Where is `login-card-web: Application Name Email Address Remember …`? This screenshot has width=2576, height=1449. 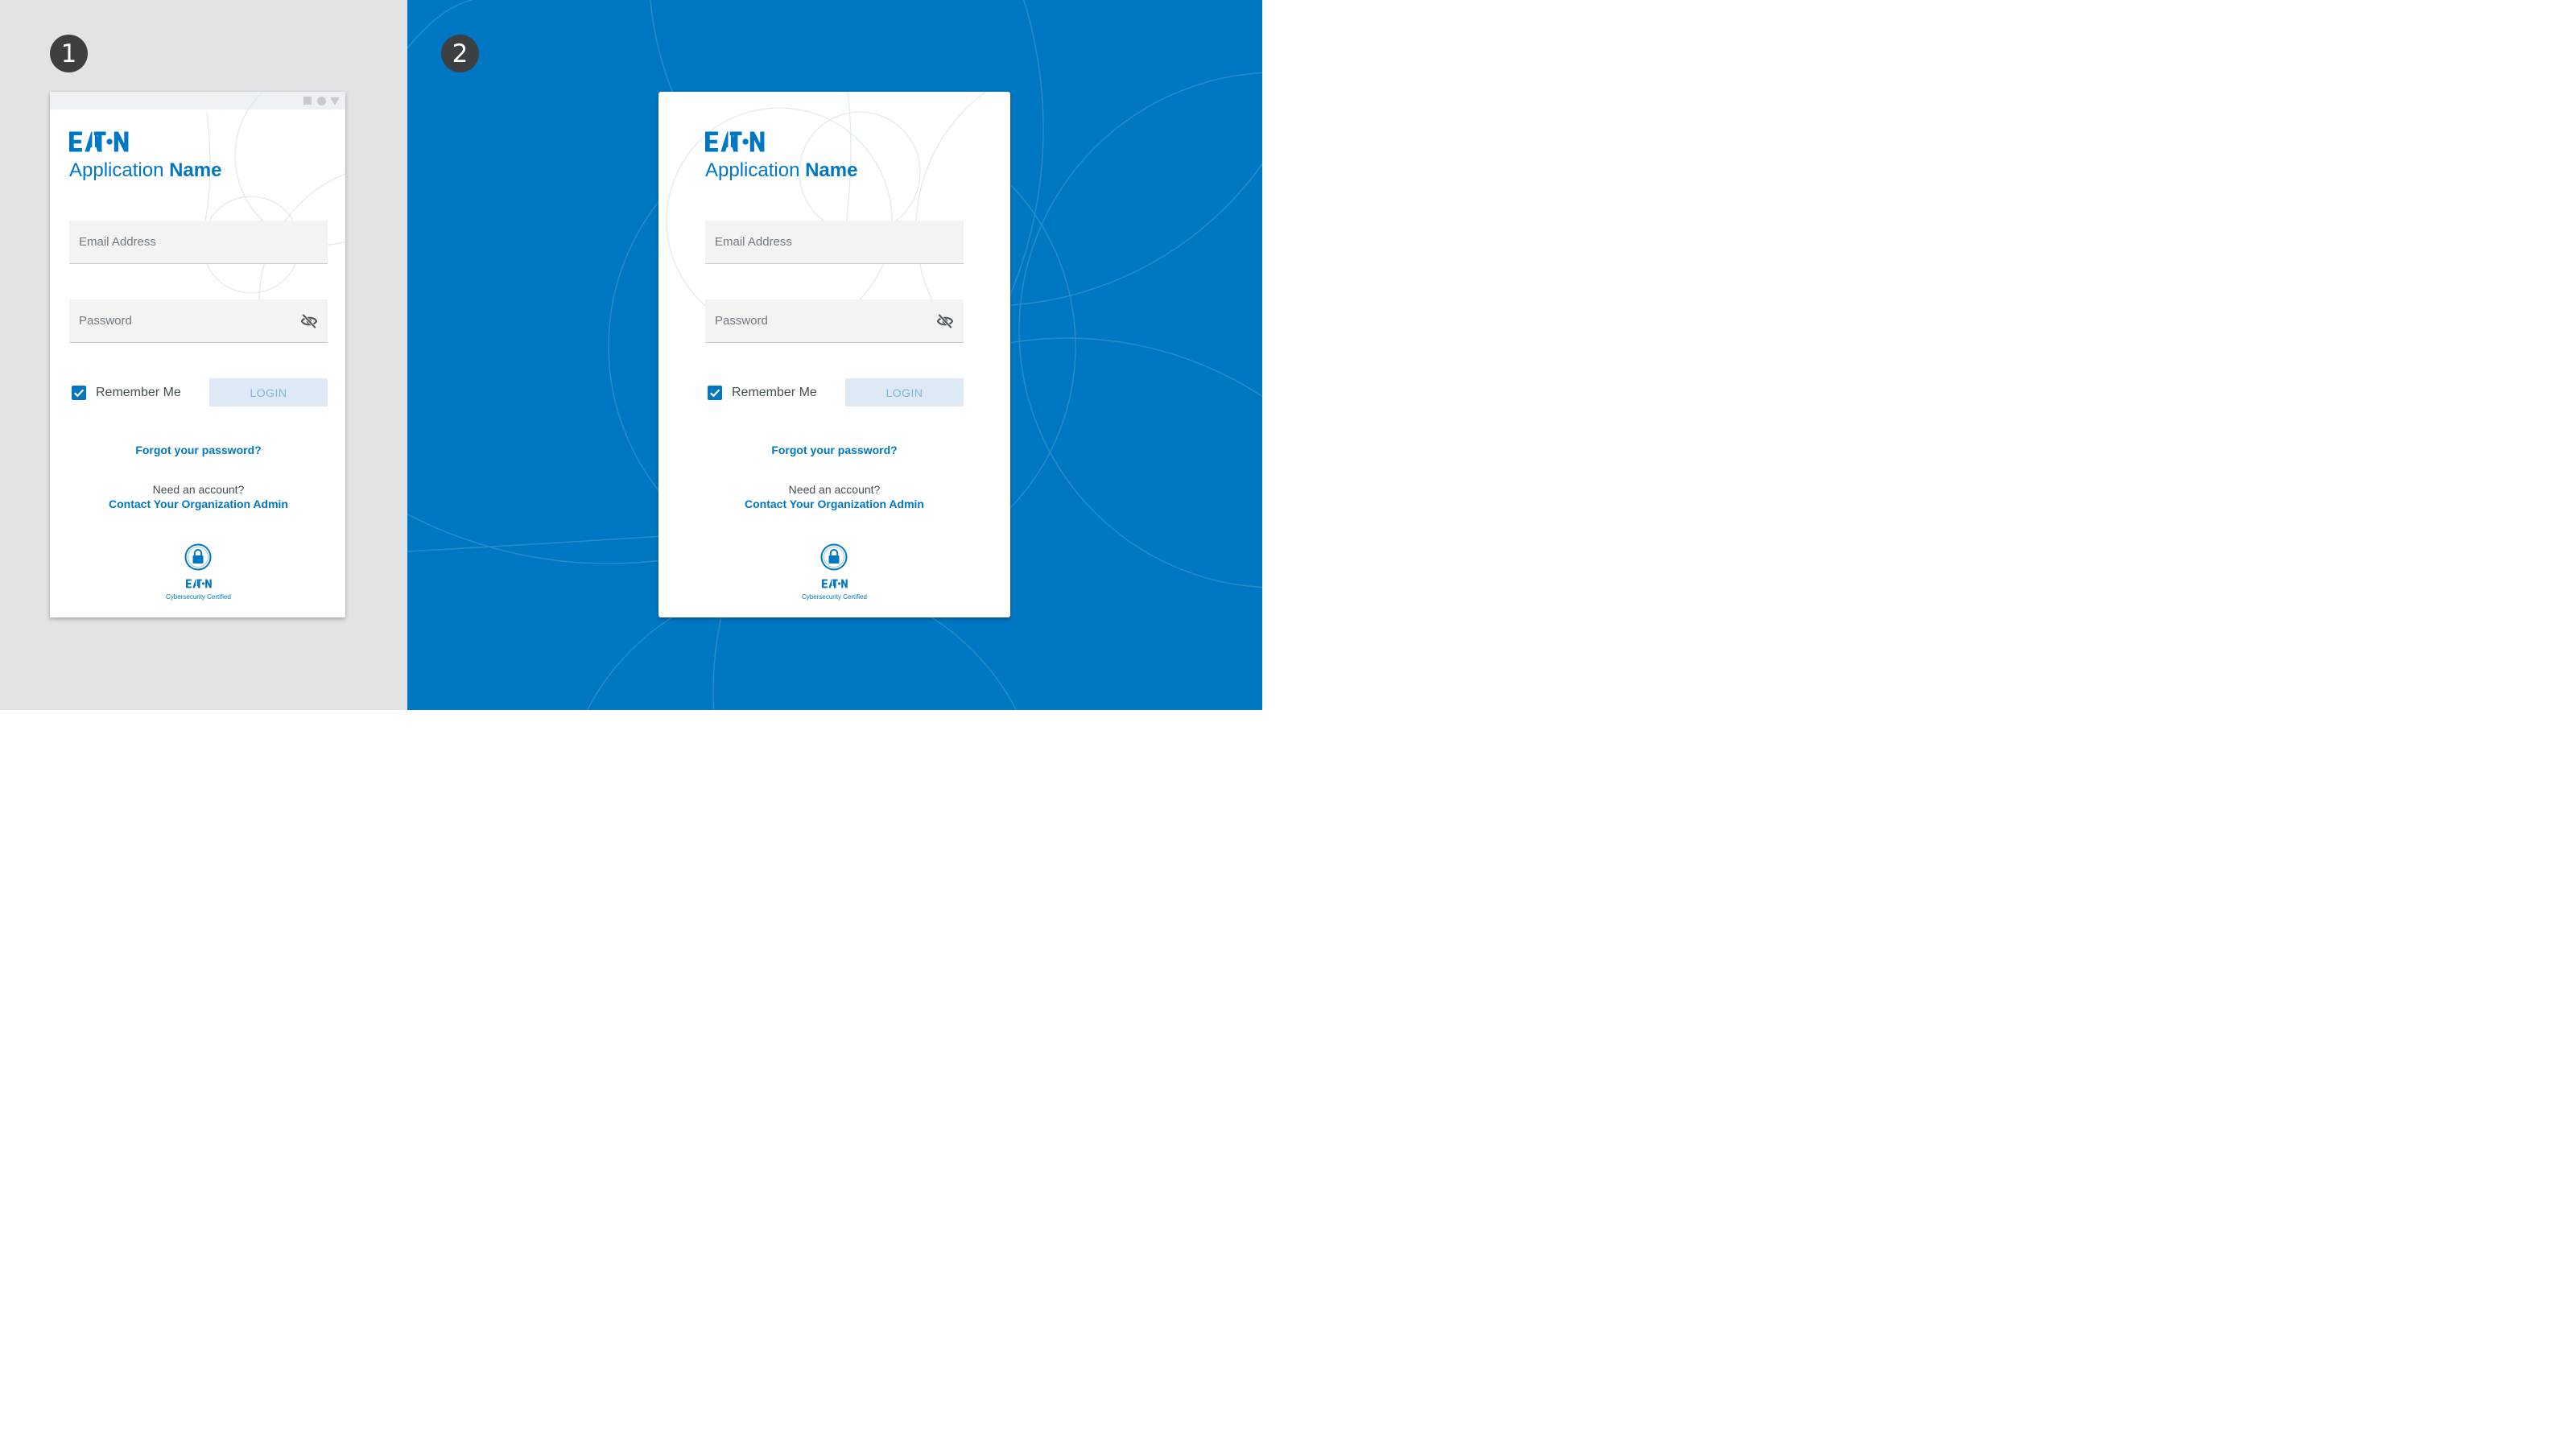
login-card-web: Application Name Email Address Remember … is located at coordinates (834, 354).